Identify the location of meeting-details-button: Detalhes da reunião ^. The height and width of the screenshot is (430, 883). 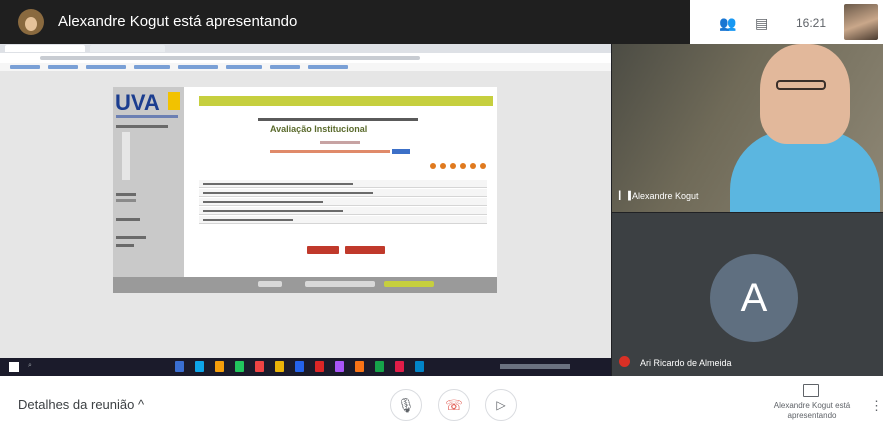
(81, 404).